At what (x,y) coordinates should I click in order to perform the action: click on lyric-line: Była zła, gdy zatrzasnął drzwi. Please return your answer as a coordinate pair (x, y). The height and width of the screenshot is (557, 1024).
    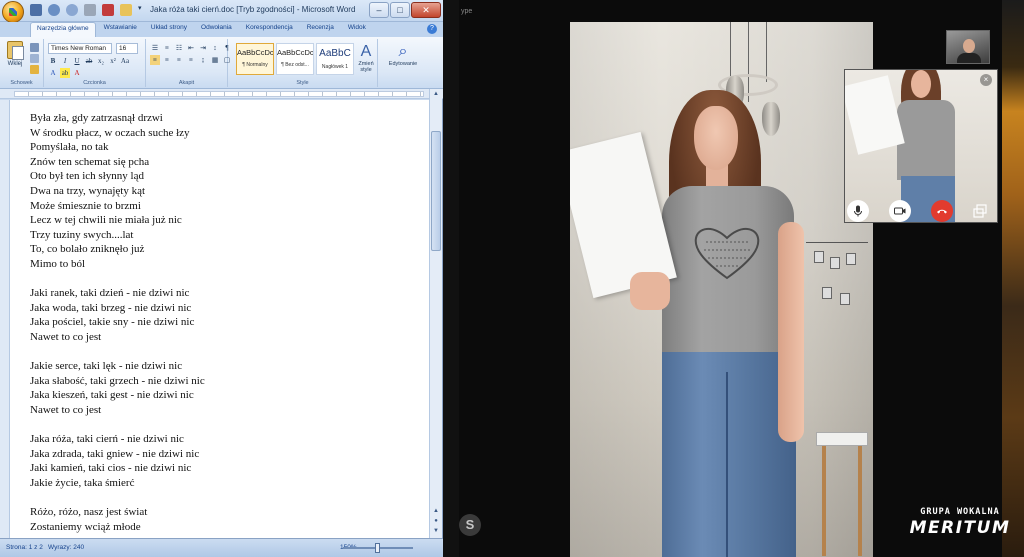
    Looking at the image, I should click on (117, 118).